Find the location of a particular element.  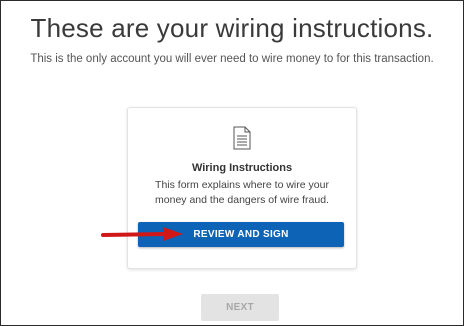

red-arrow-icon is located at coordinates (142, 234).